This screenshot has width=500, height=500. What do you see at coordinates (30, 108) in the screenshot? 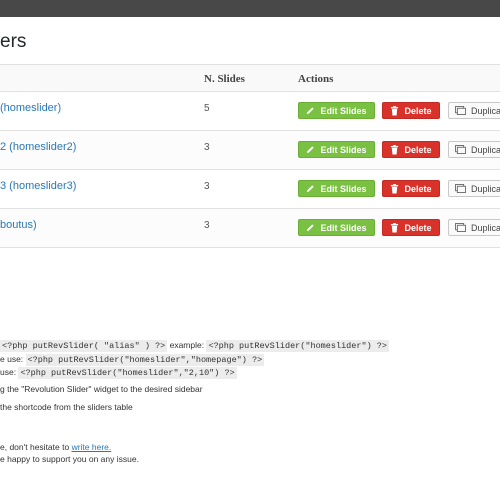
I see `slider-title-link: (homeslider)` at bounding box center [30, 108].